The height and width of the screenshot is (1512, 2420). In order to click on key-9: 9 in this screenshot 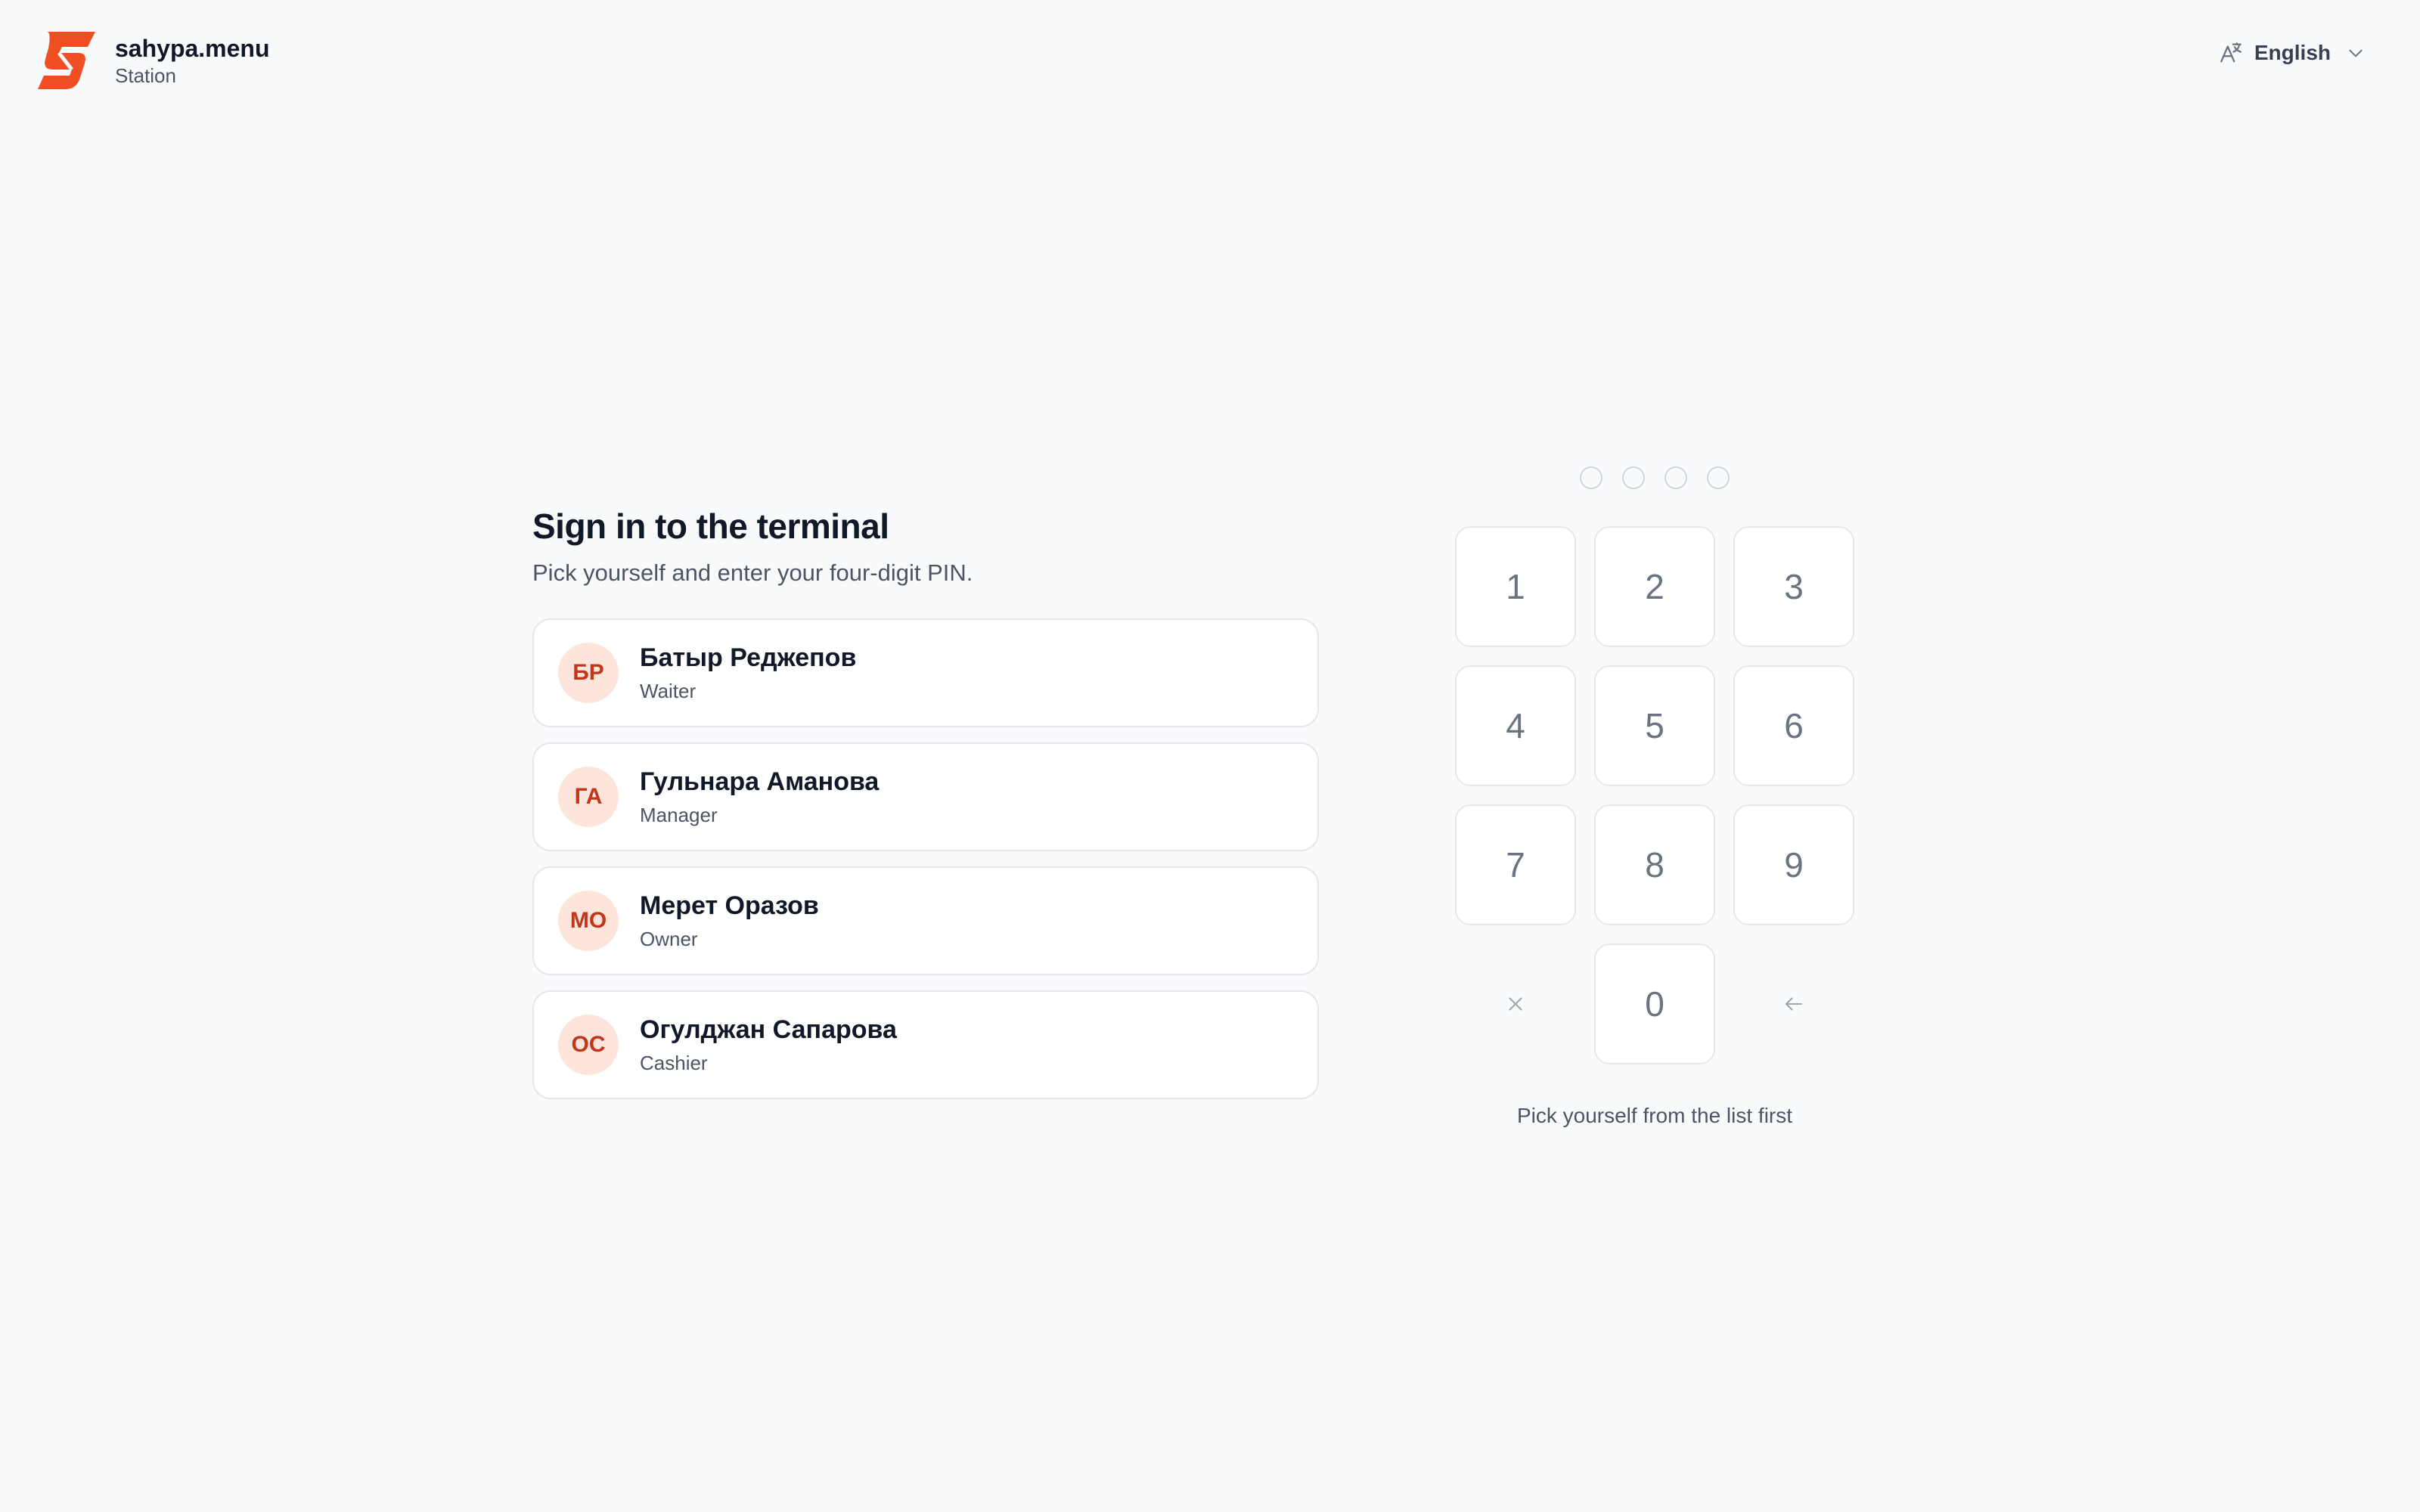, I will do `click(1793, 864)`.